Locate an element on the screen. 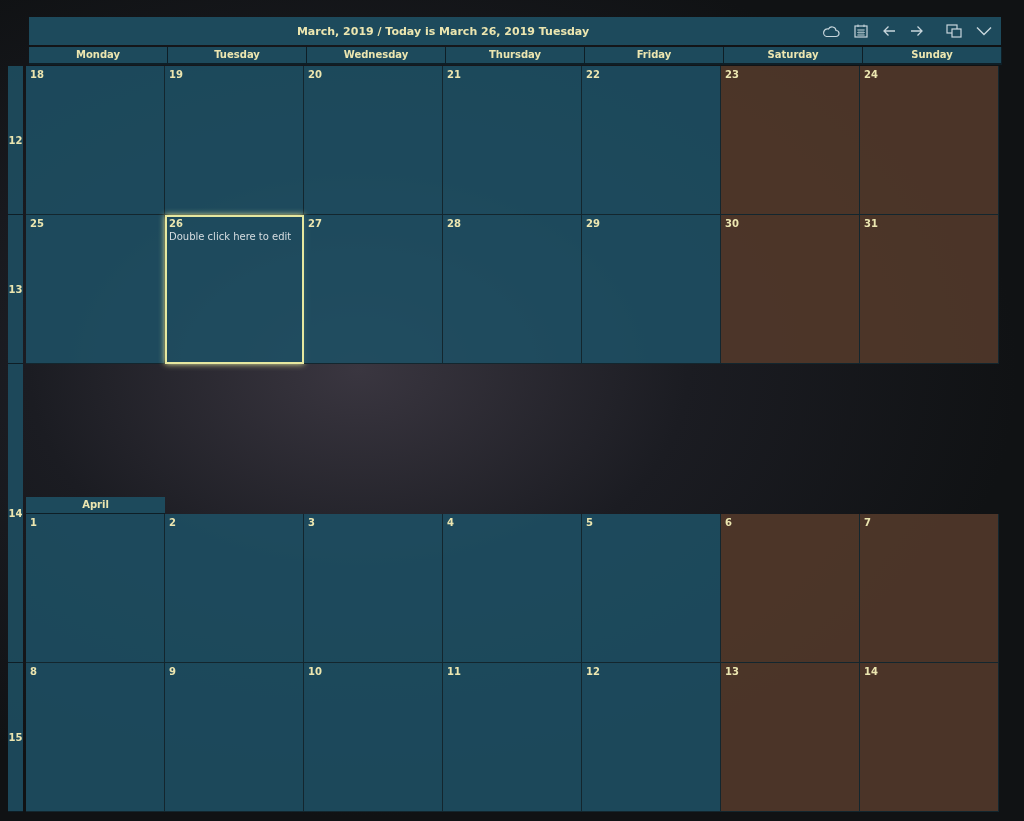 The height and width of the screenshot is (821, 1024). day-number: 5 is located at coordinates (589, 522).